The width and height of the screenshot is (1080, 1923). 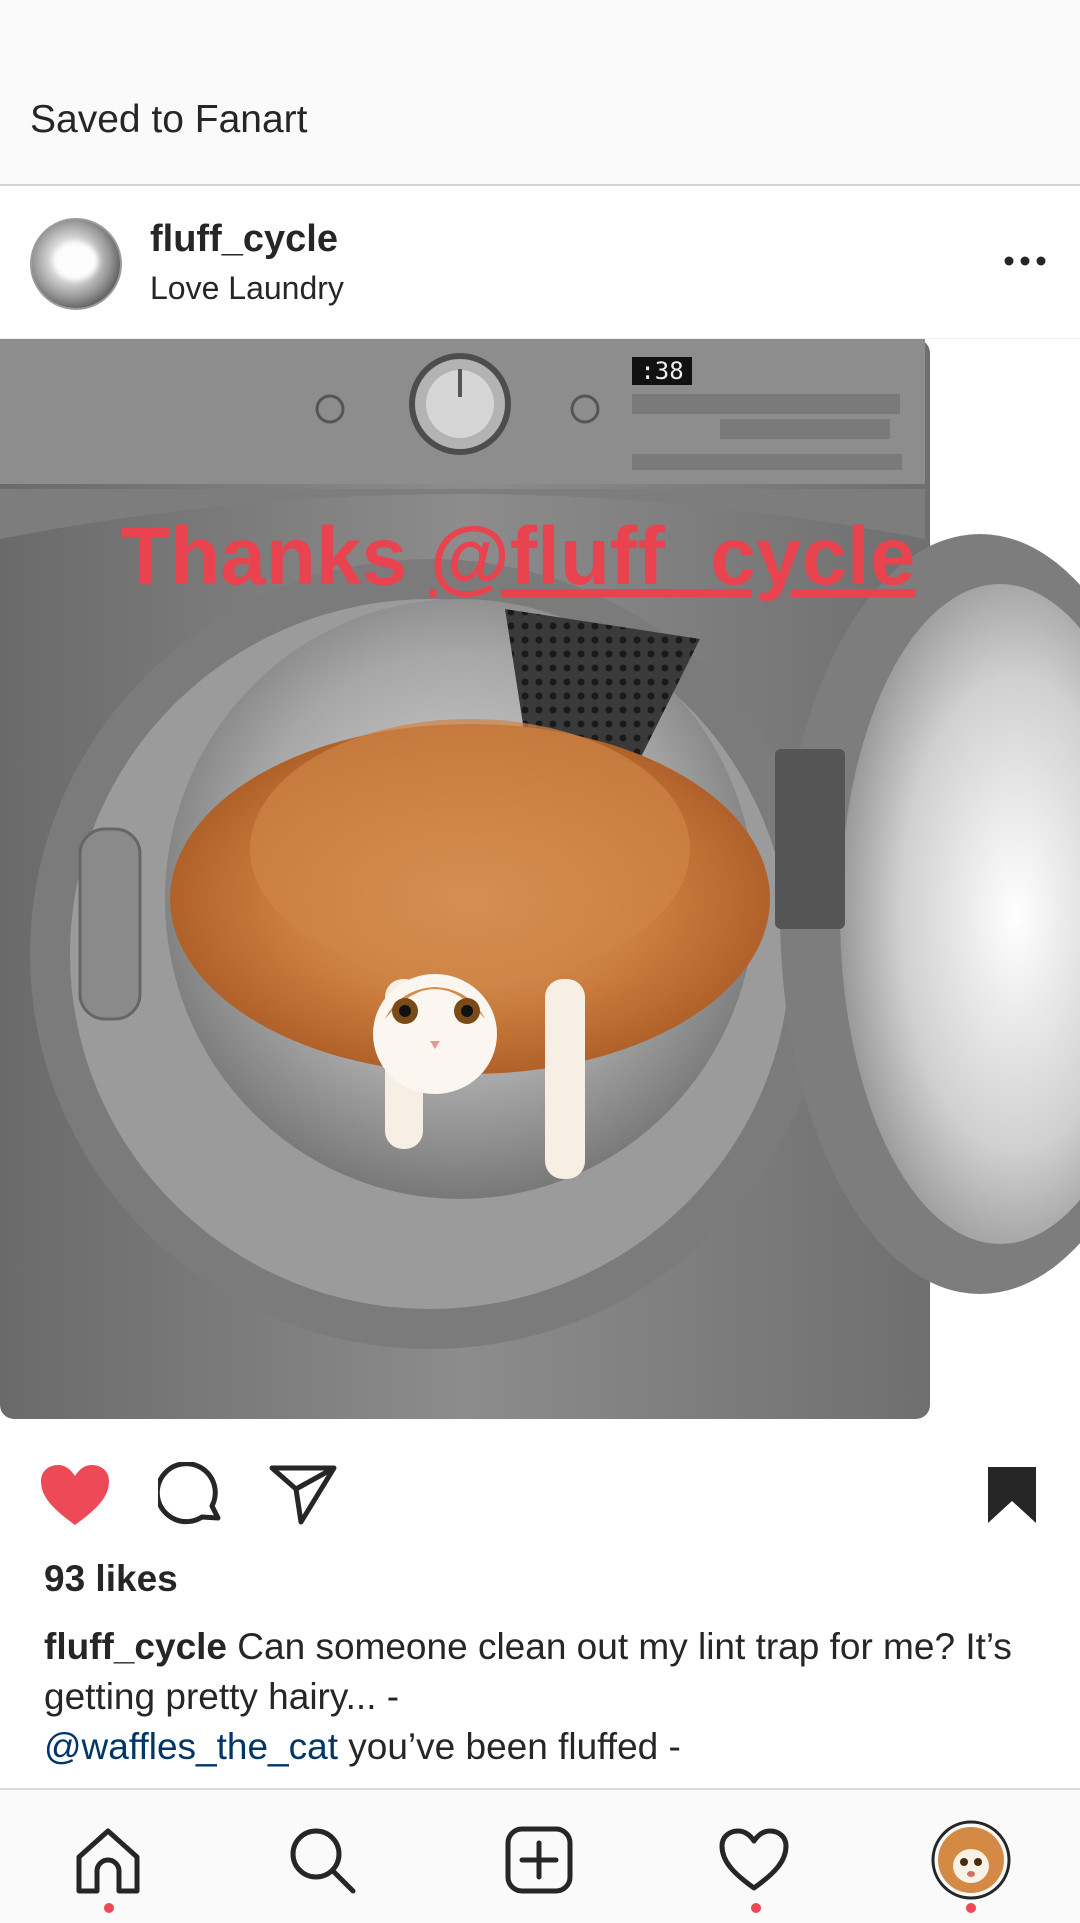 I want to click on search-icon, so click(x=323, y=1861).